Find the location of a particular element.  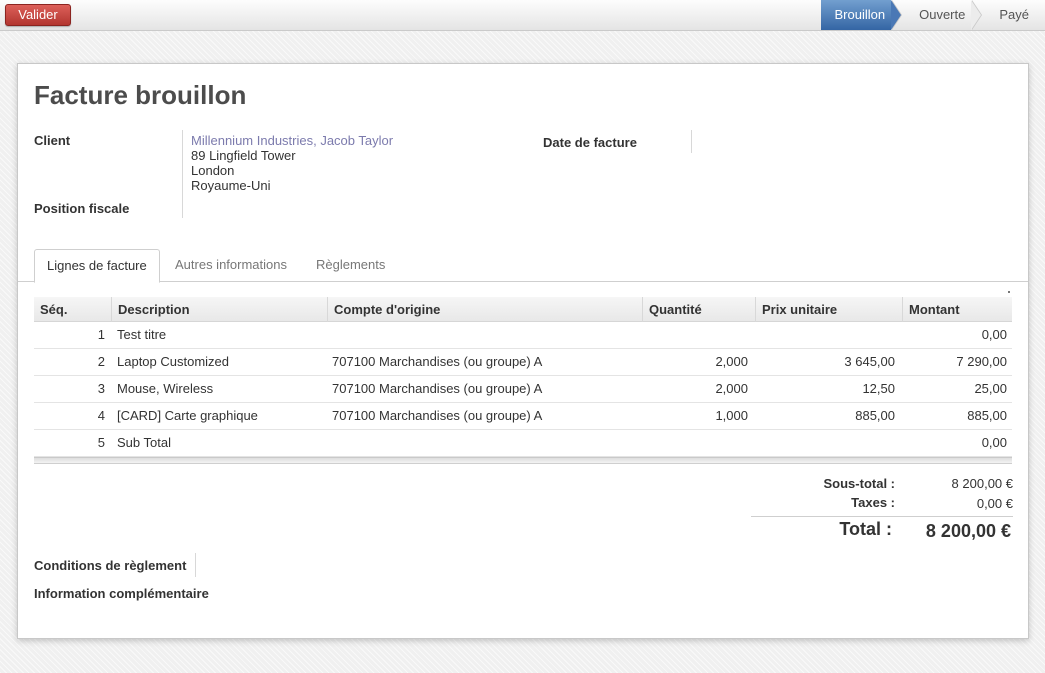

column-header-quantity: Quantité is located at coordinates (698, 309).